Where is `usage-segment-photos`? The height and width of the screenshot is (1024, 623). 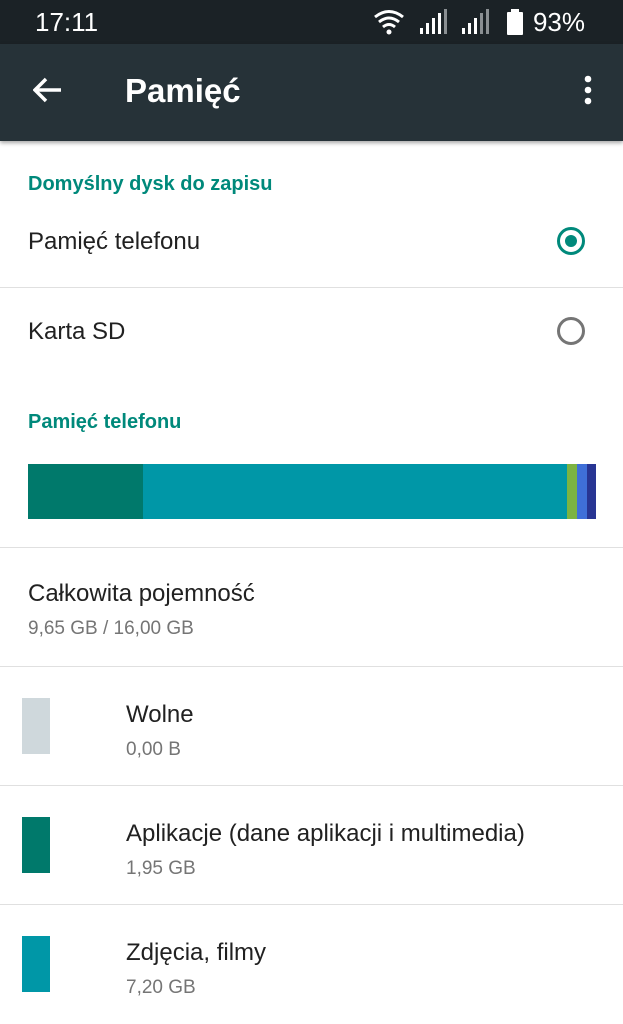 usage-segment-photos is located at coordinates (355, 491).